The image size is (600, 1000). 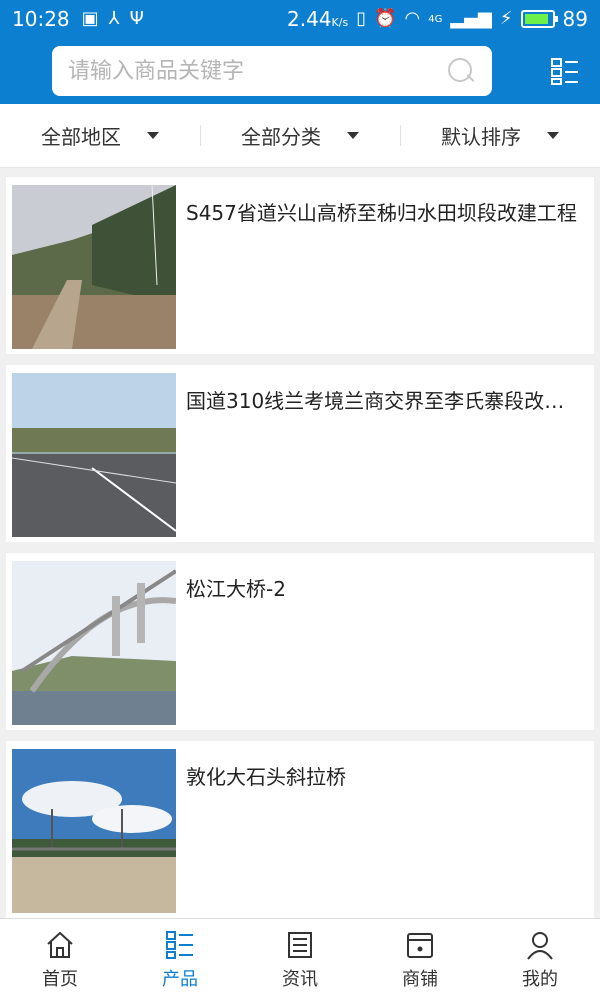 I want to click on filter-category: 全部分类, so click(x=300, y=135).